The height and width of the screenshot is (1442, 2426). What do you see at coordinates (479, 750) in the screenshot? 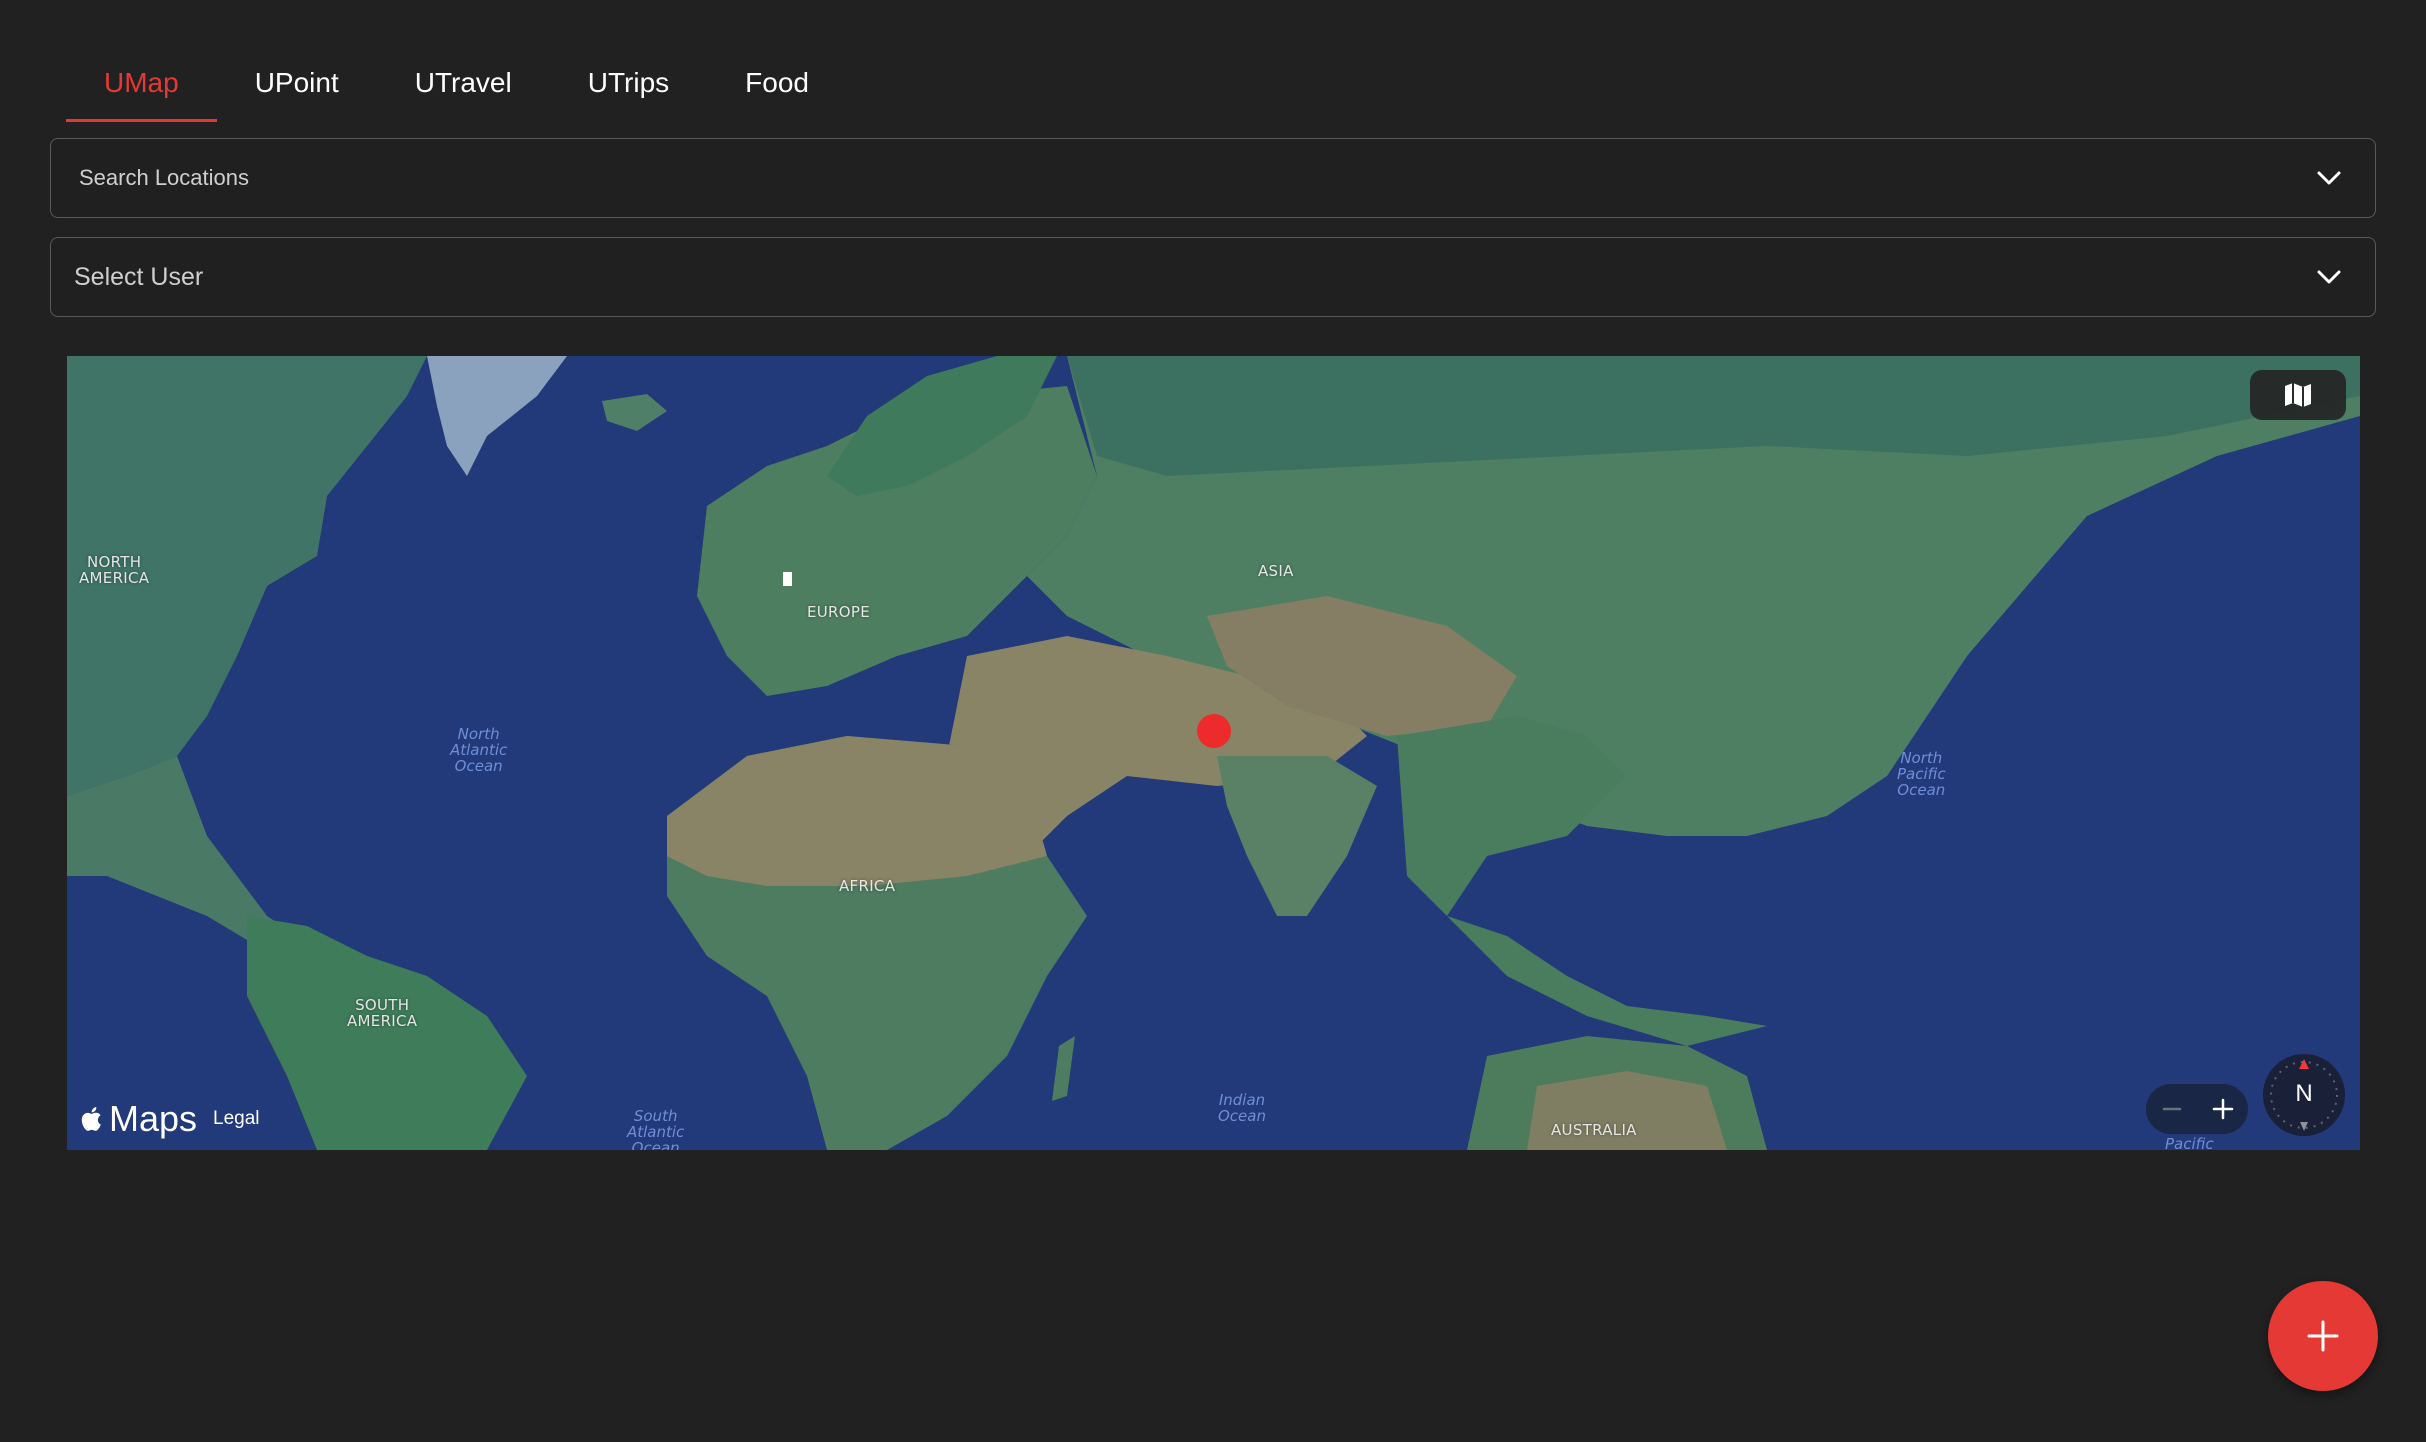
I see `label-north-atlantic-ocean: North Atlantic Ocean` at bounding box center [479, 750].